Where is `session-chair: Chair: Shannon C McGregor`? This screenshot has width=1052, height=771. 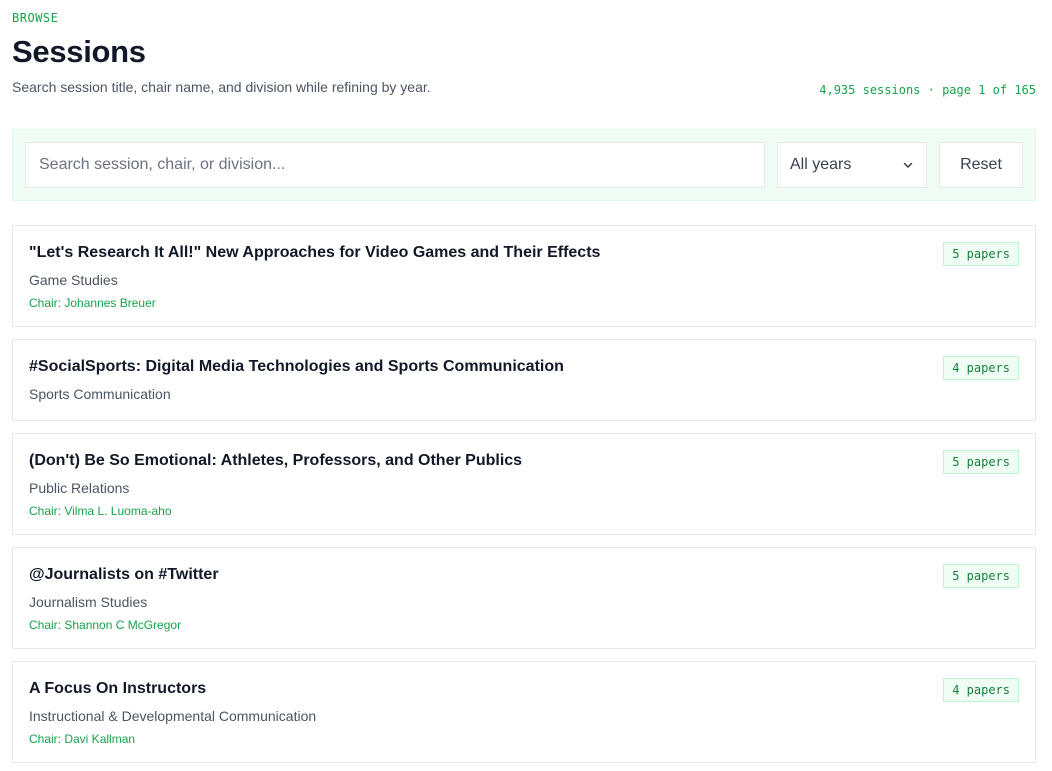
session-chair: Chair: Shannon C McGregor is located at coordinates (105, 625).